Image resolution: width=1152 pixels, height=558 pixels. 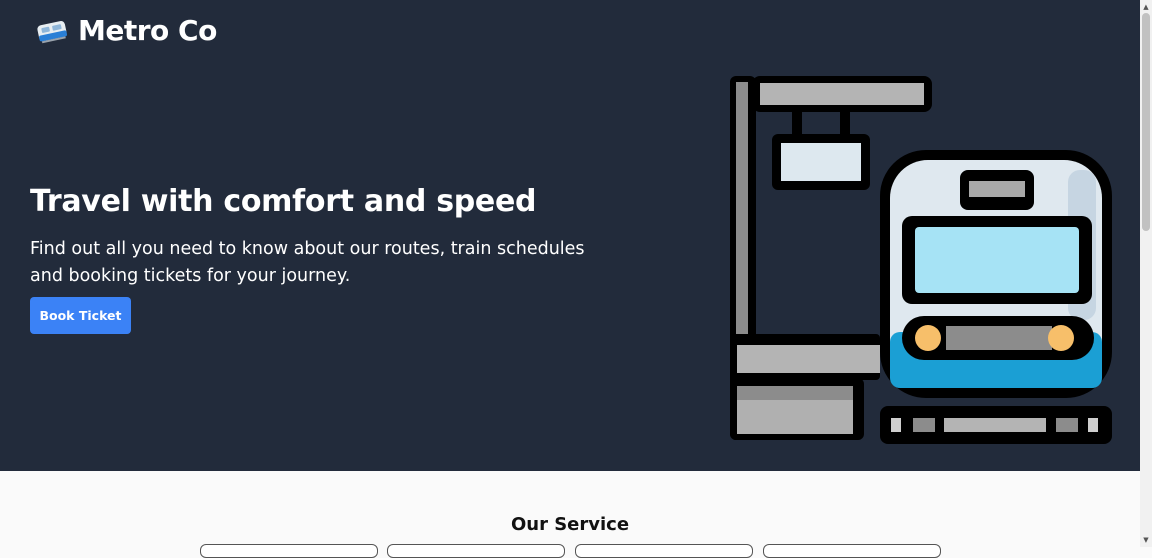 What do you see at coordinates (1146, 7) in the screenshot?
I see `scroll-up-arrow-icon: ▲` at bounding box center [1146, 7].